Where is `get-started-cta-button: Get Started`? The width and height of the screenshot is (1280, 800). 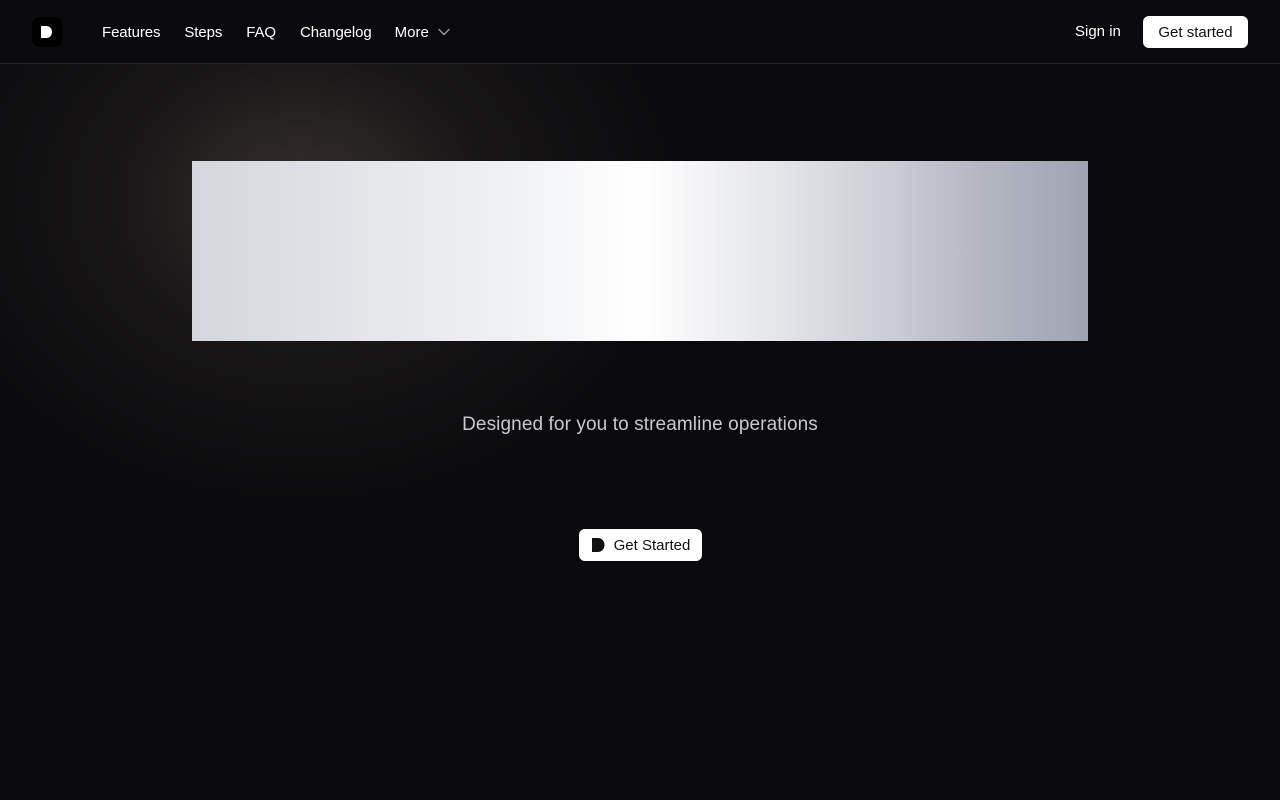 get-started-cta-button: Get Started is located at coordinates (640, 545).